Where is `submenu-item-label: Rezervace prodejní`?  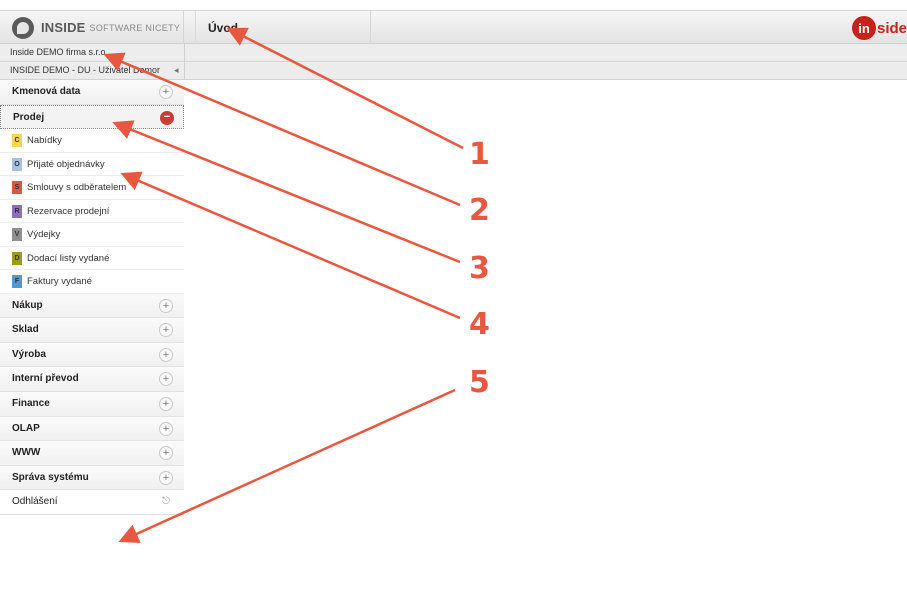
submenu-item-label: Rezervace prodejní is located at coordinates (68, 211).